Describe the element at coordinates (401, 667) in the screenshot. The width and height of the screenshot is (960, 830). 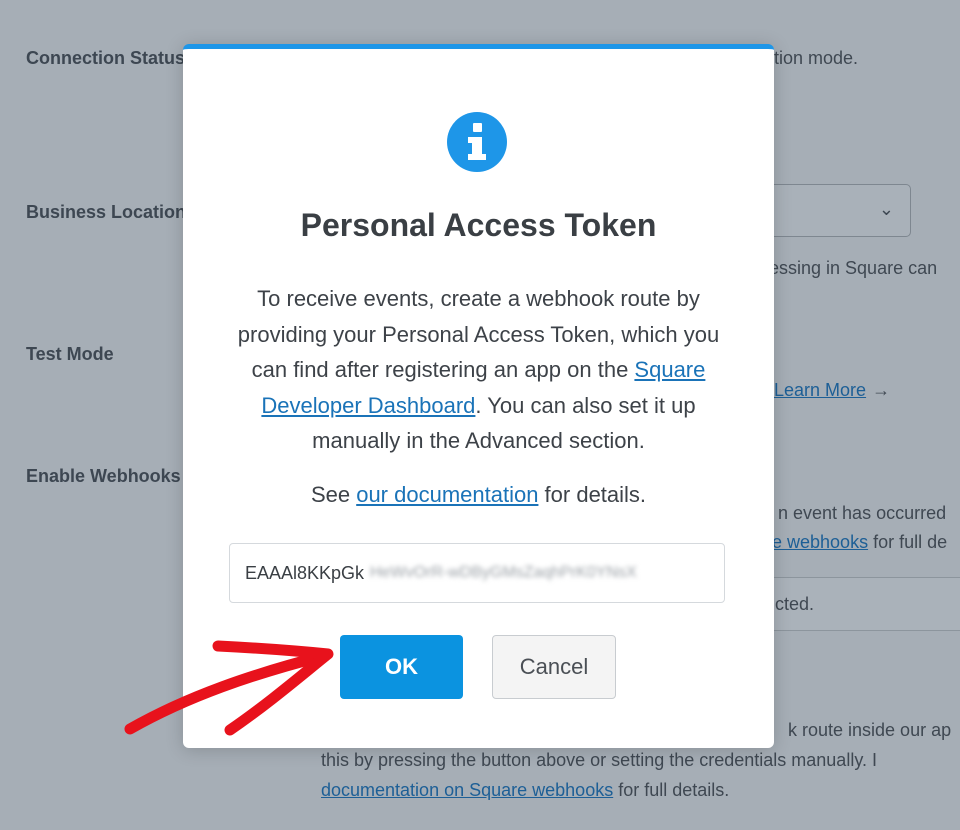
I see `ok-button: OK` at that location.